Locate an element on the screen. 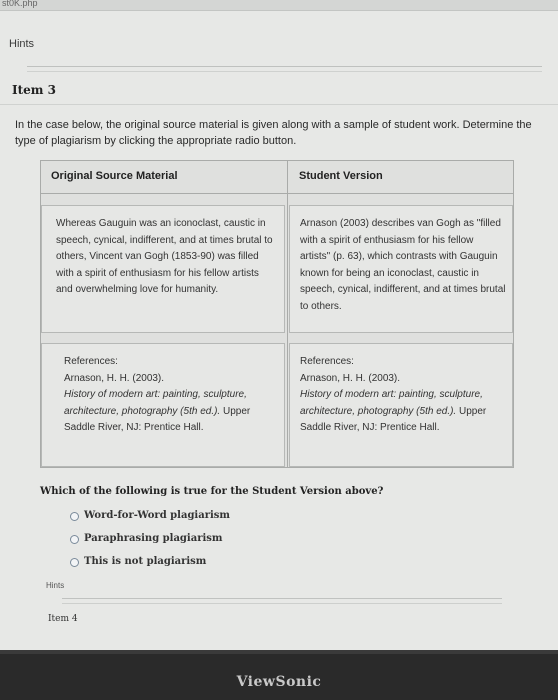 The image size is (558, 700). item-title: Item 3 is located at coordinates (34, 90).